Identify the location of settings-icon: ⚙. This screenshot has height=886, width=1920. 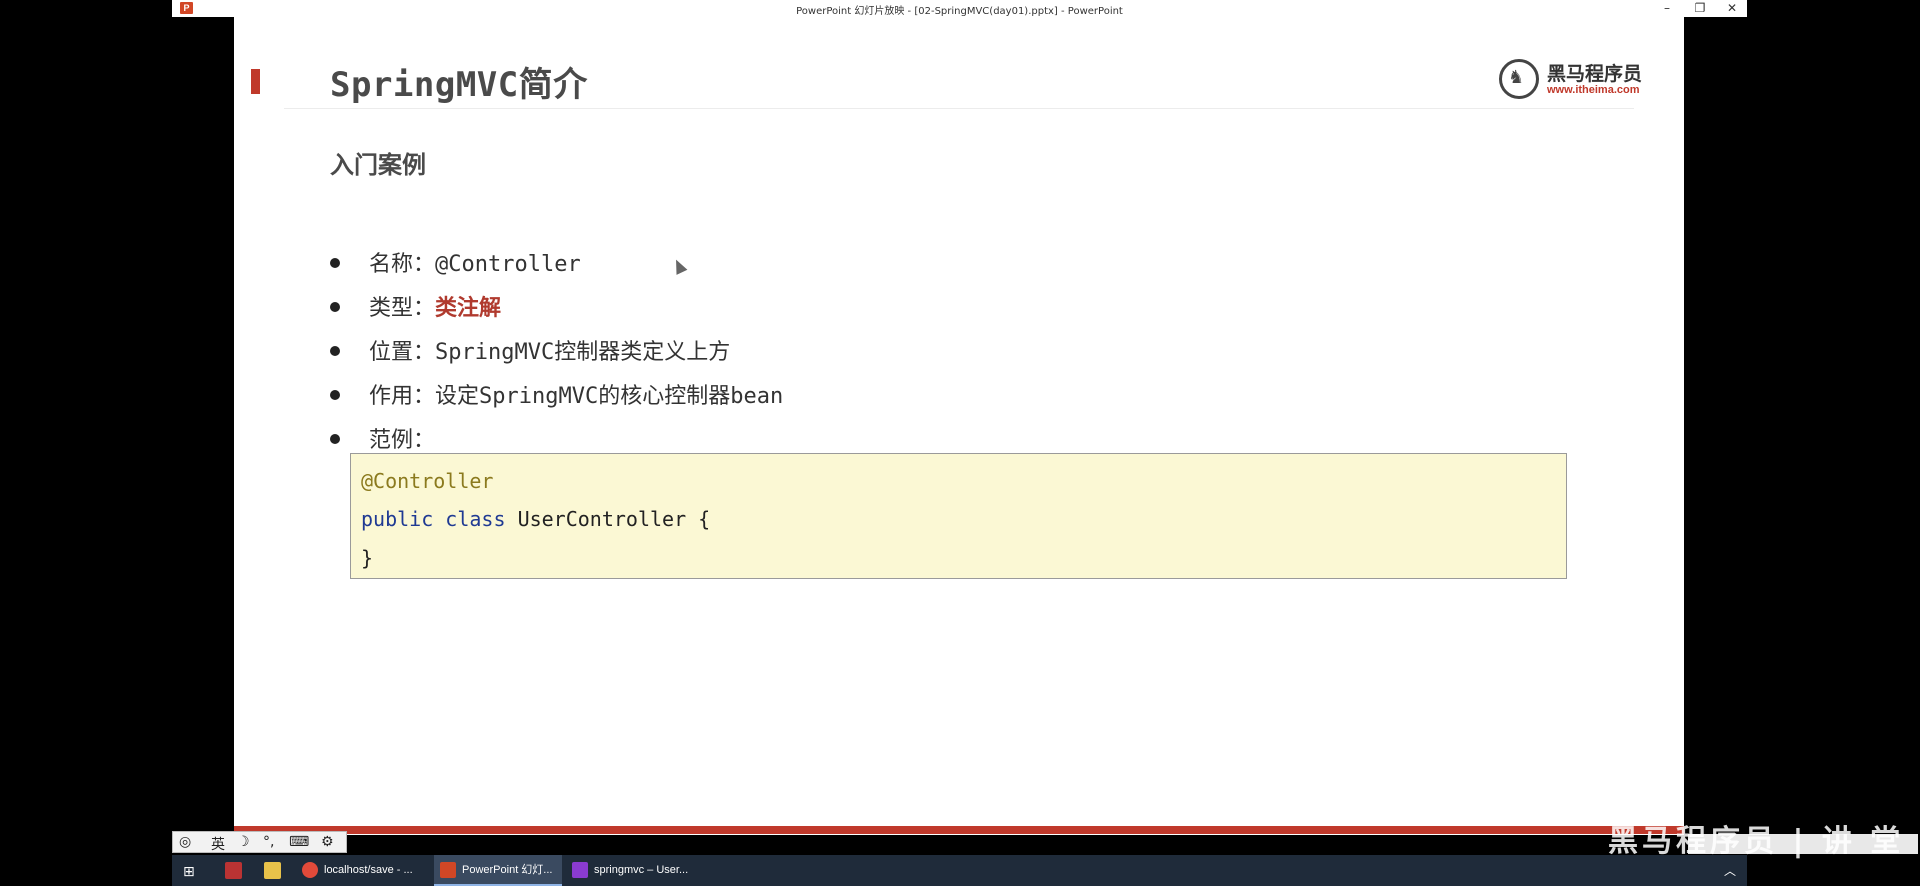
(327, 842).